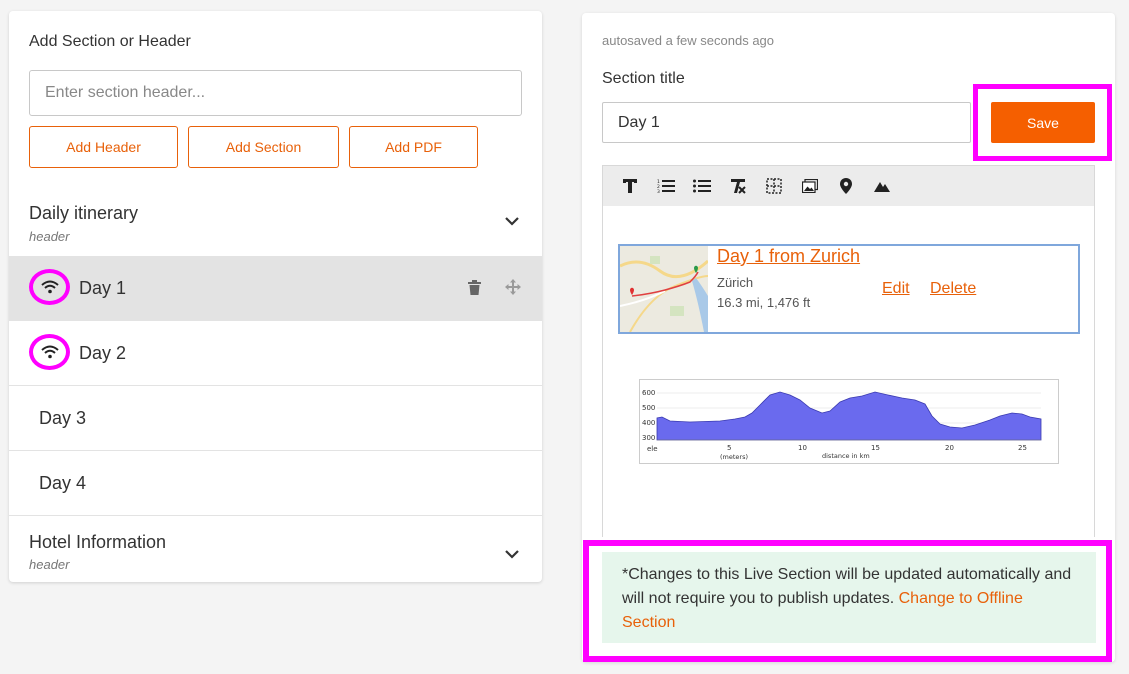  I want to click on section-row-day-4: Day 4, so click(275, 483).